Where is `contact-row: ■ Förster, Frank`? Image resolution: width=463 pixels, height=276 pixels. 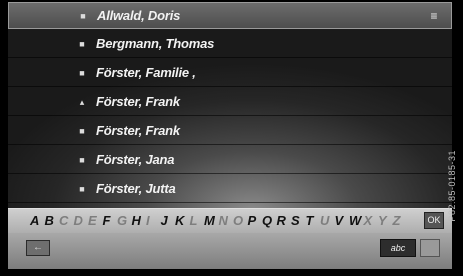
contact-row: ■ Förster, Frank is located at coordinates (230, 131).